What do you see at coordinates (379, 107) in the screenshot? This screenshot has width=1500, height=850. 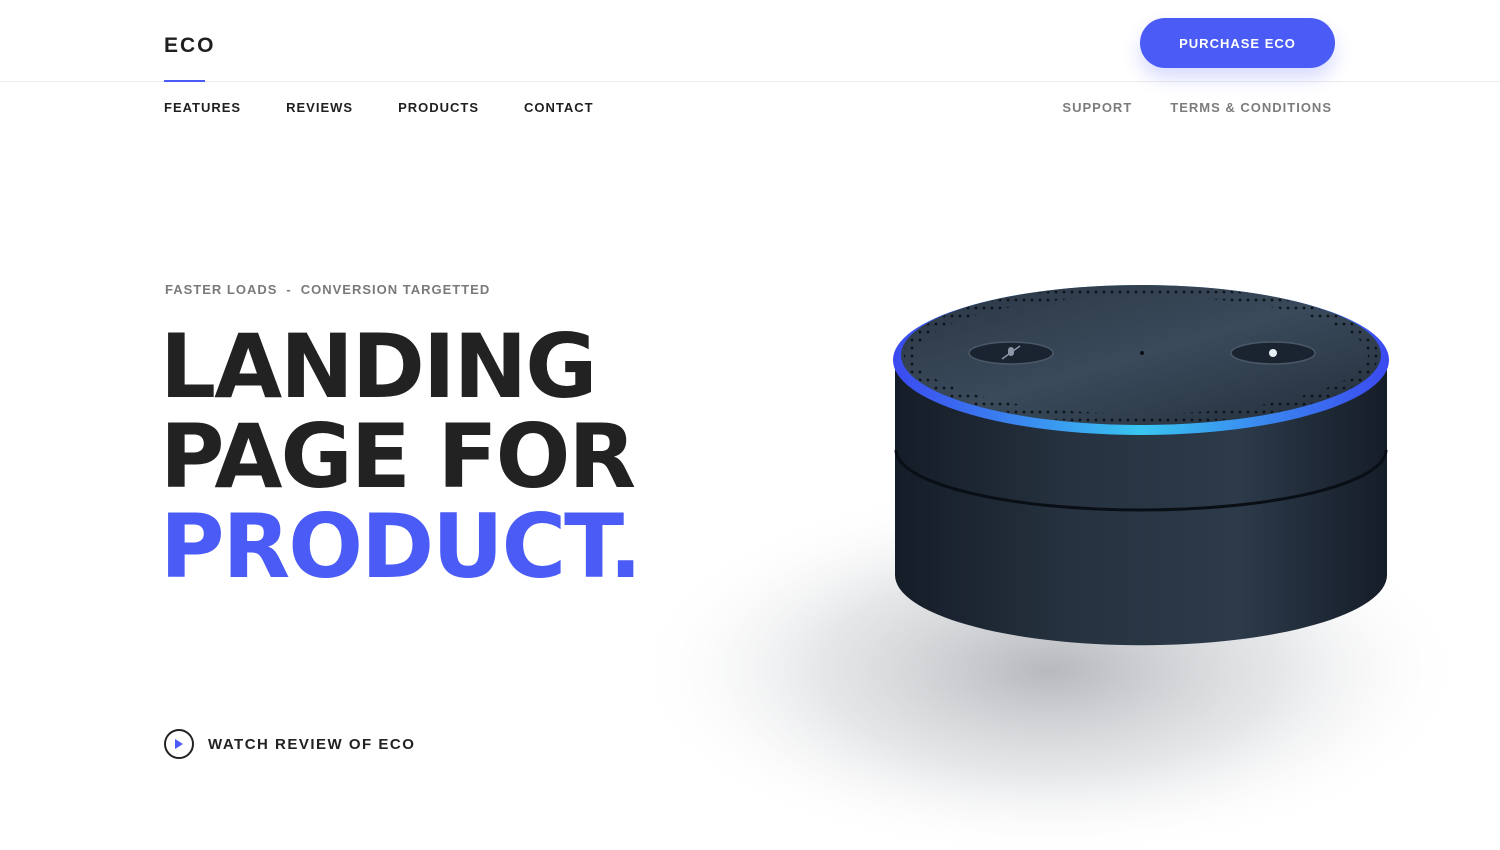 I see `primary-nav: FEATURES REVIEWS PRODUCTS CONTACT` at bounding box center [379, 107].